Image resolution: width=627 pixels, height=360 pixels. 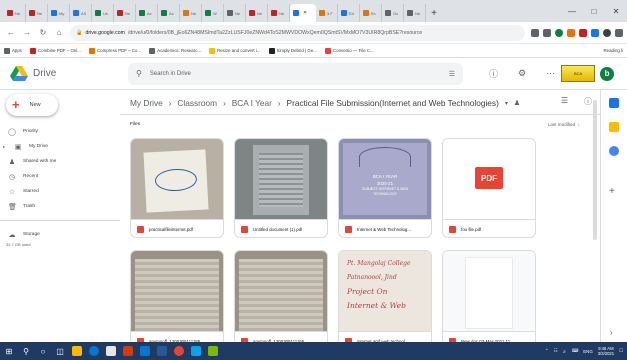 What do you see at coordinates (564, 124) in the screenshot?
I see `sort-control: Last modified ↓` at bounding box center [564, 124].